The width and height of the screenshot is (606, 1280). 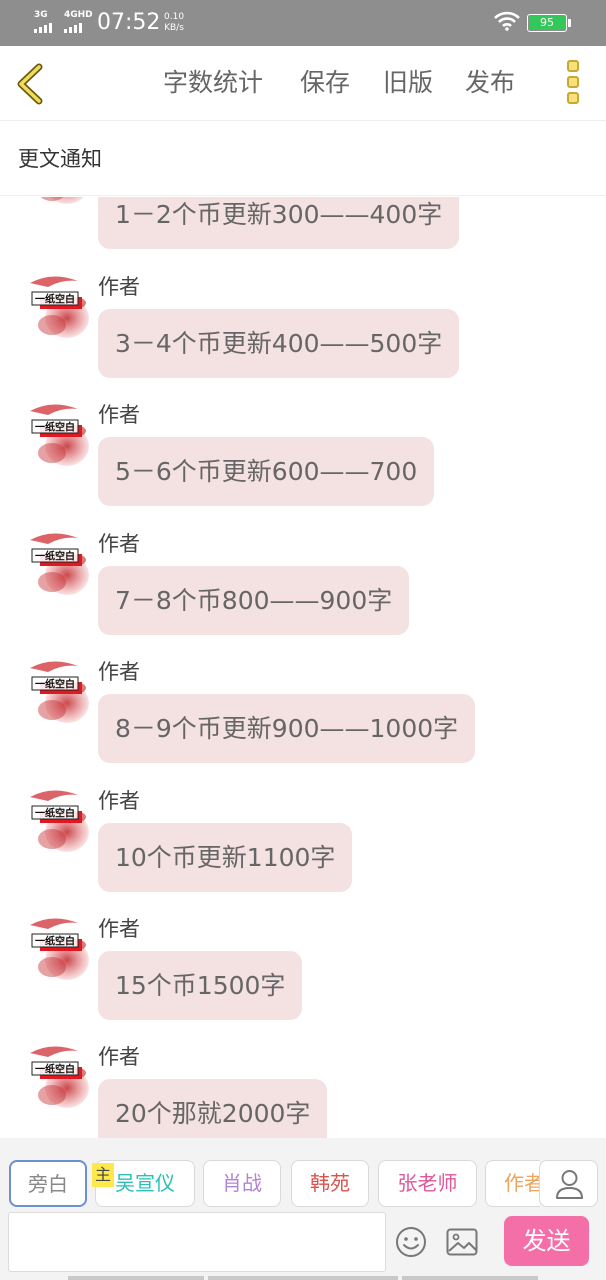 I want to click on message-bubble: 8－9个币更新900——1000字, so click(x=287, y=728).